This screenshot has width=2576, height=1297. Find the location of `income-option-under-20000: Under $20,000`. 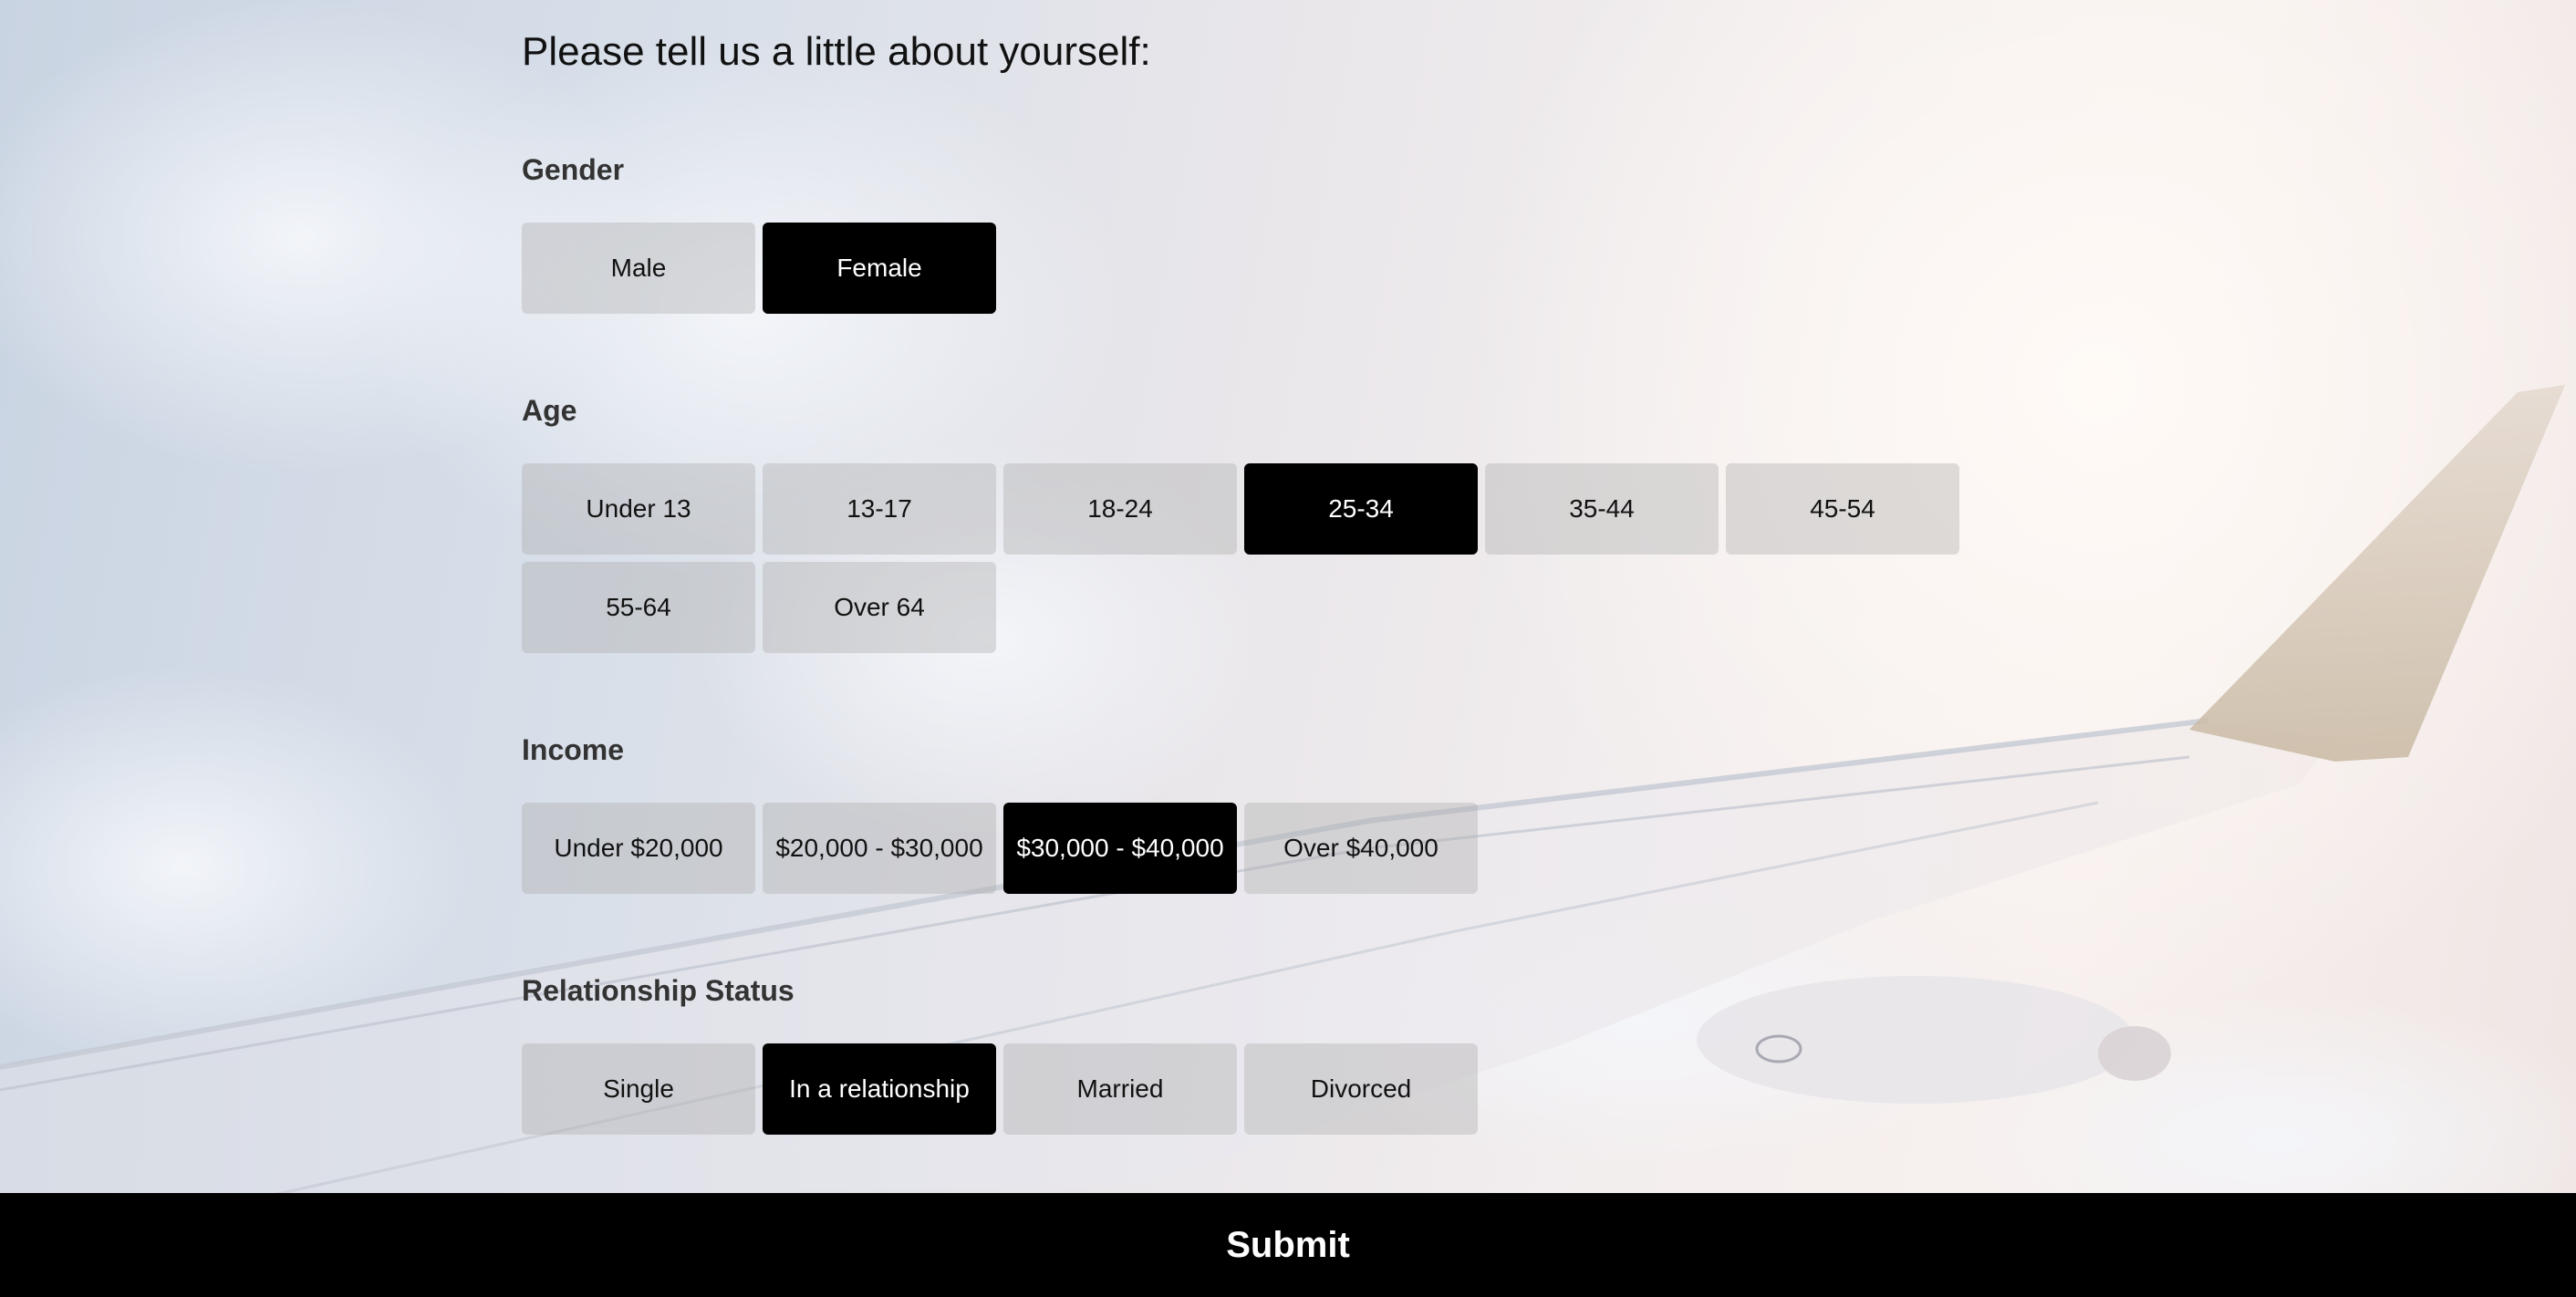

income-option-under-20000: Under $20,000 is located at coordinates (638, 848).